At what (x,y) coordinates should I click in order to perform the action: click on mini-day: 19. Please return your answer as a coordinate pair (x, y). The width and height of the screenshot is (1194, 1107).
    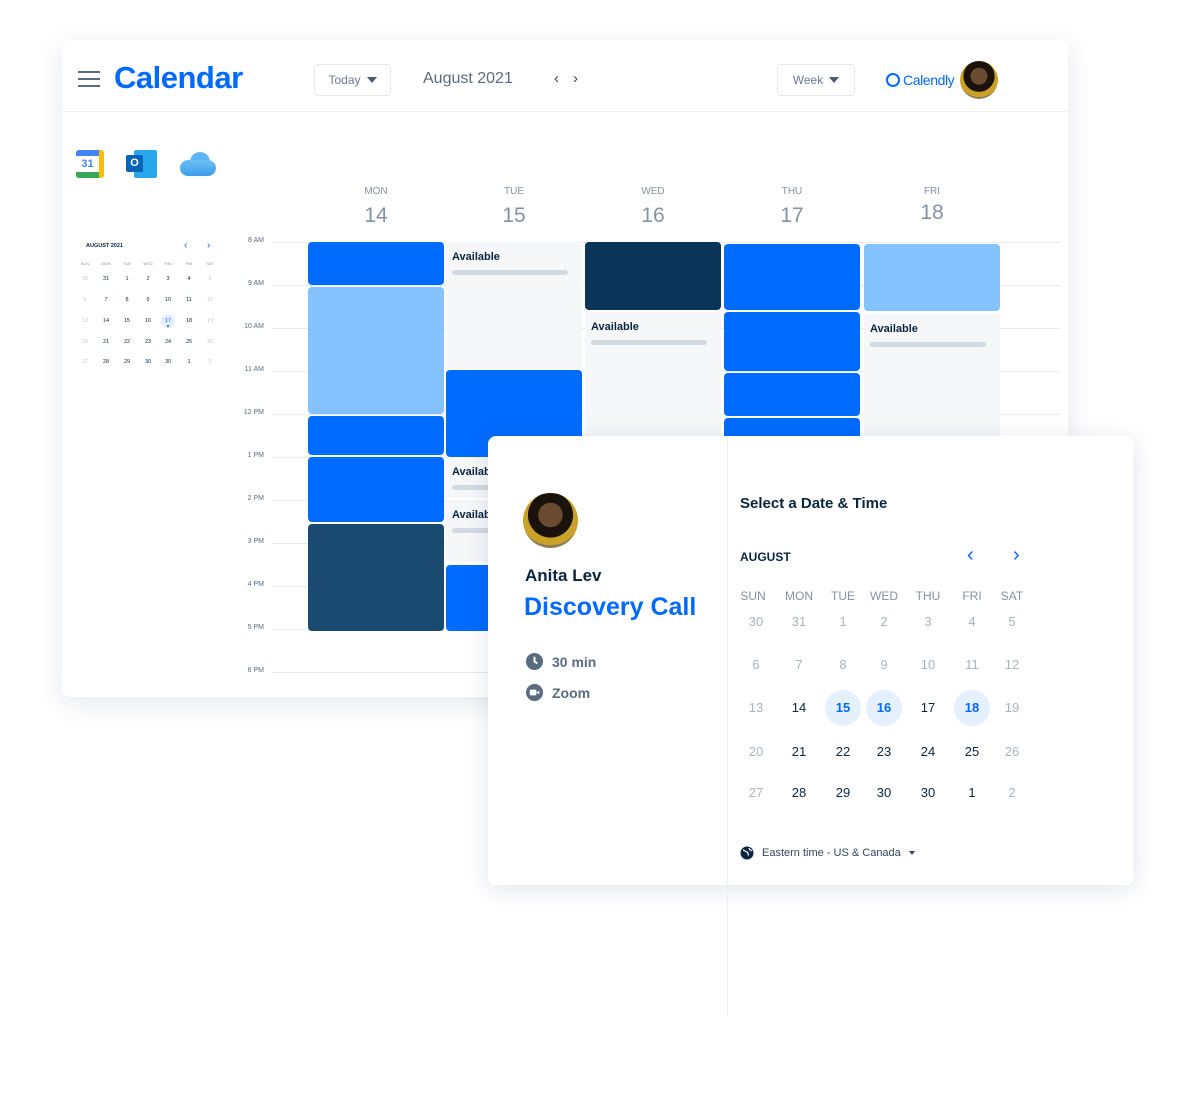
    Looking at the image, I should click on (210, 321).